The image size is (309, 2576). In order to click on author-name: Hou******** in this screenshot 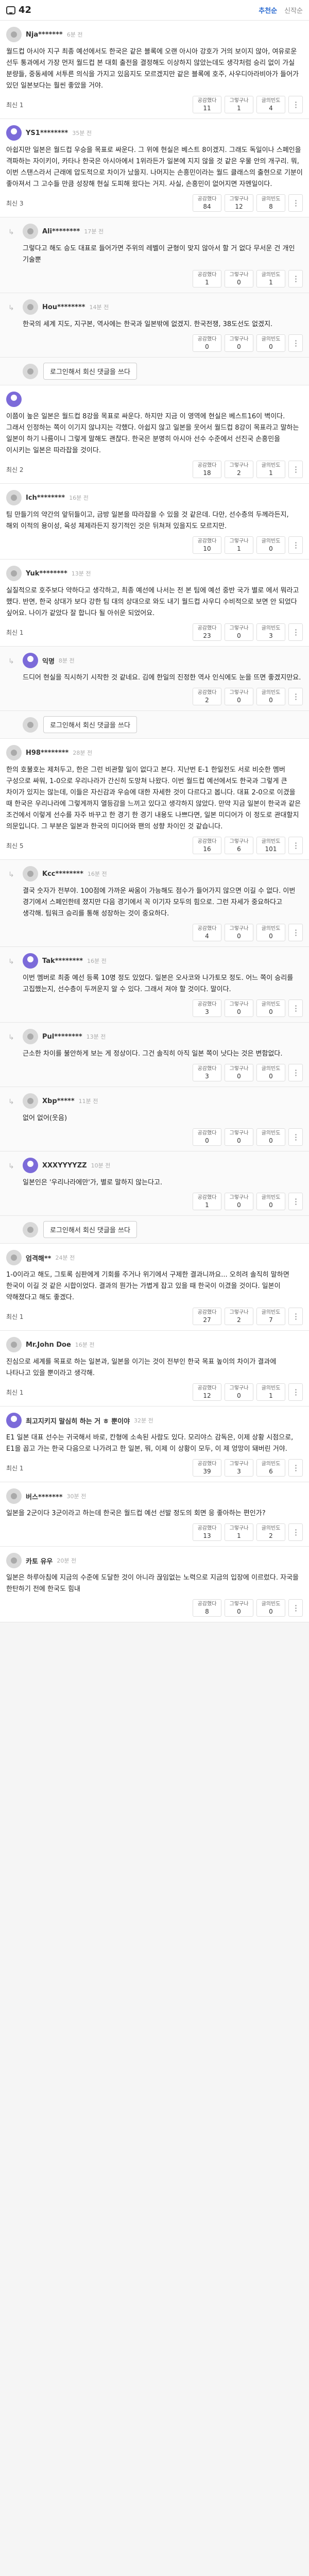, I will do `click(64, 307)`.